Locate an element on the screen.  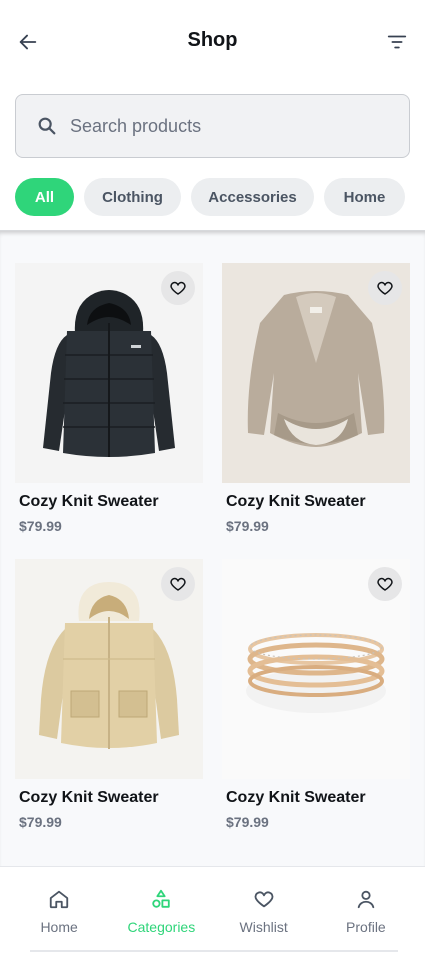
category-chips: All Clothing Accessories Home is located at coordinates (210, 197).